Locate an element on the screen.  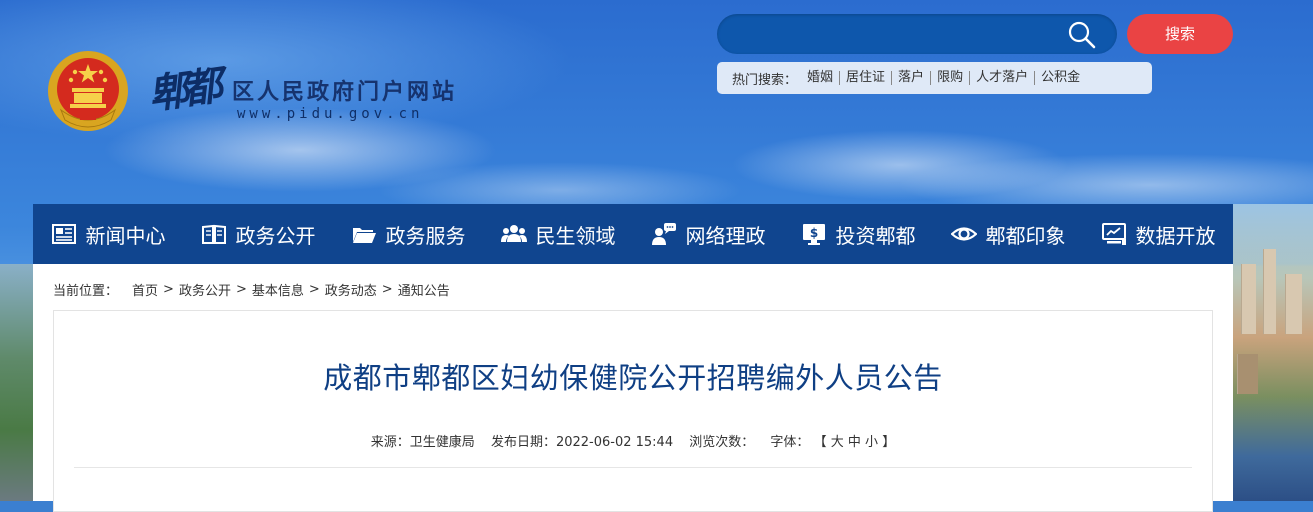
article-title: 成都市郫都区妇幼保健院公开招聘编外人员公告 is located at coordinates (633, 378).